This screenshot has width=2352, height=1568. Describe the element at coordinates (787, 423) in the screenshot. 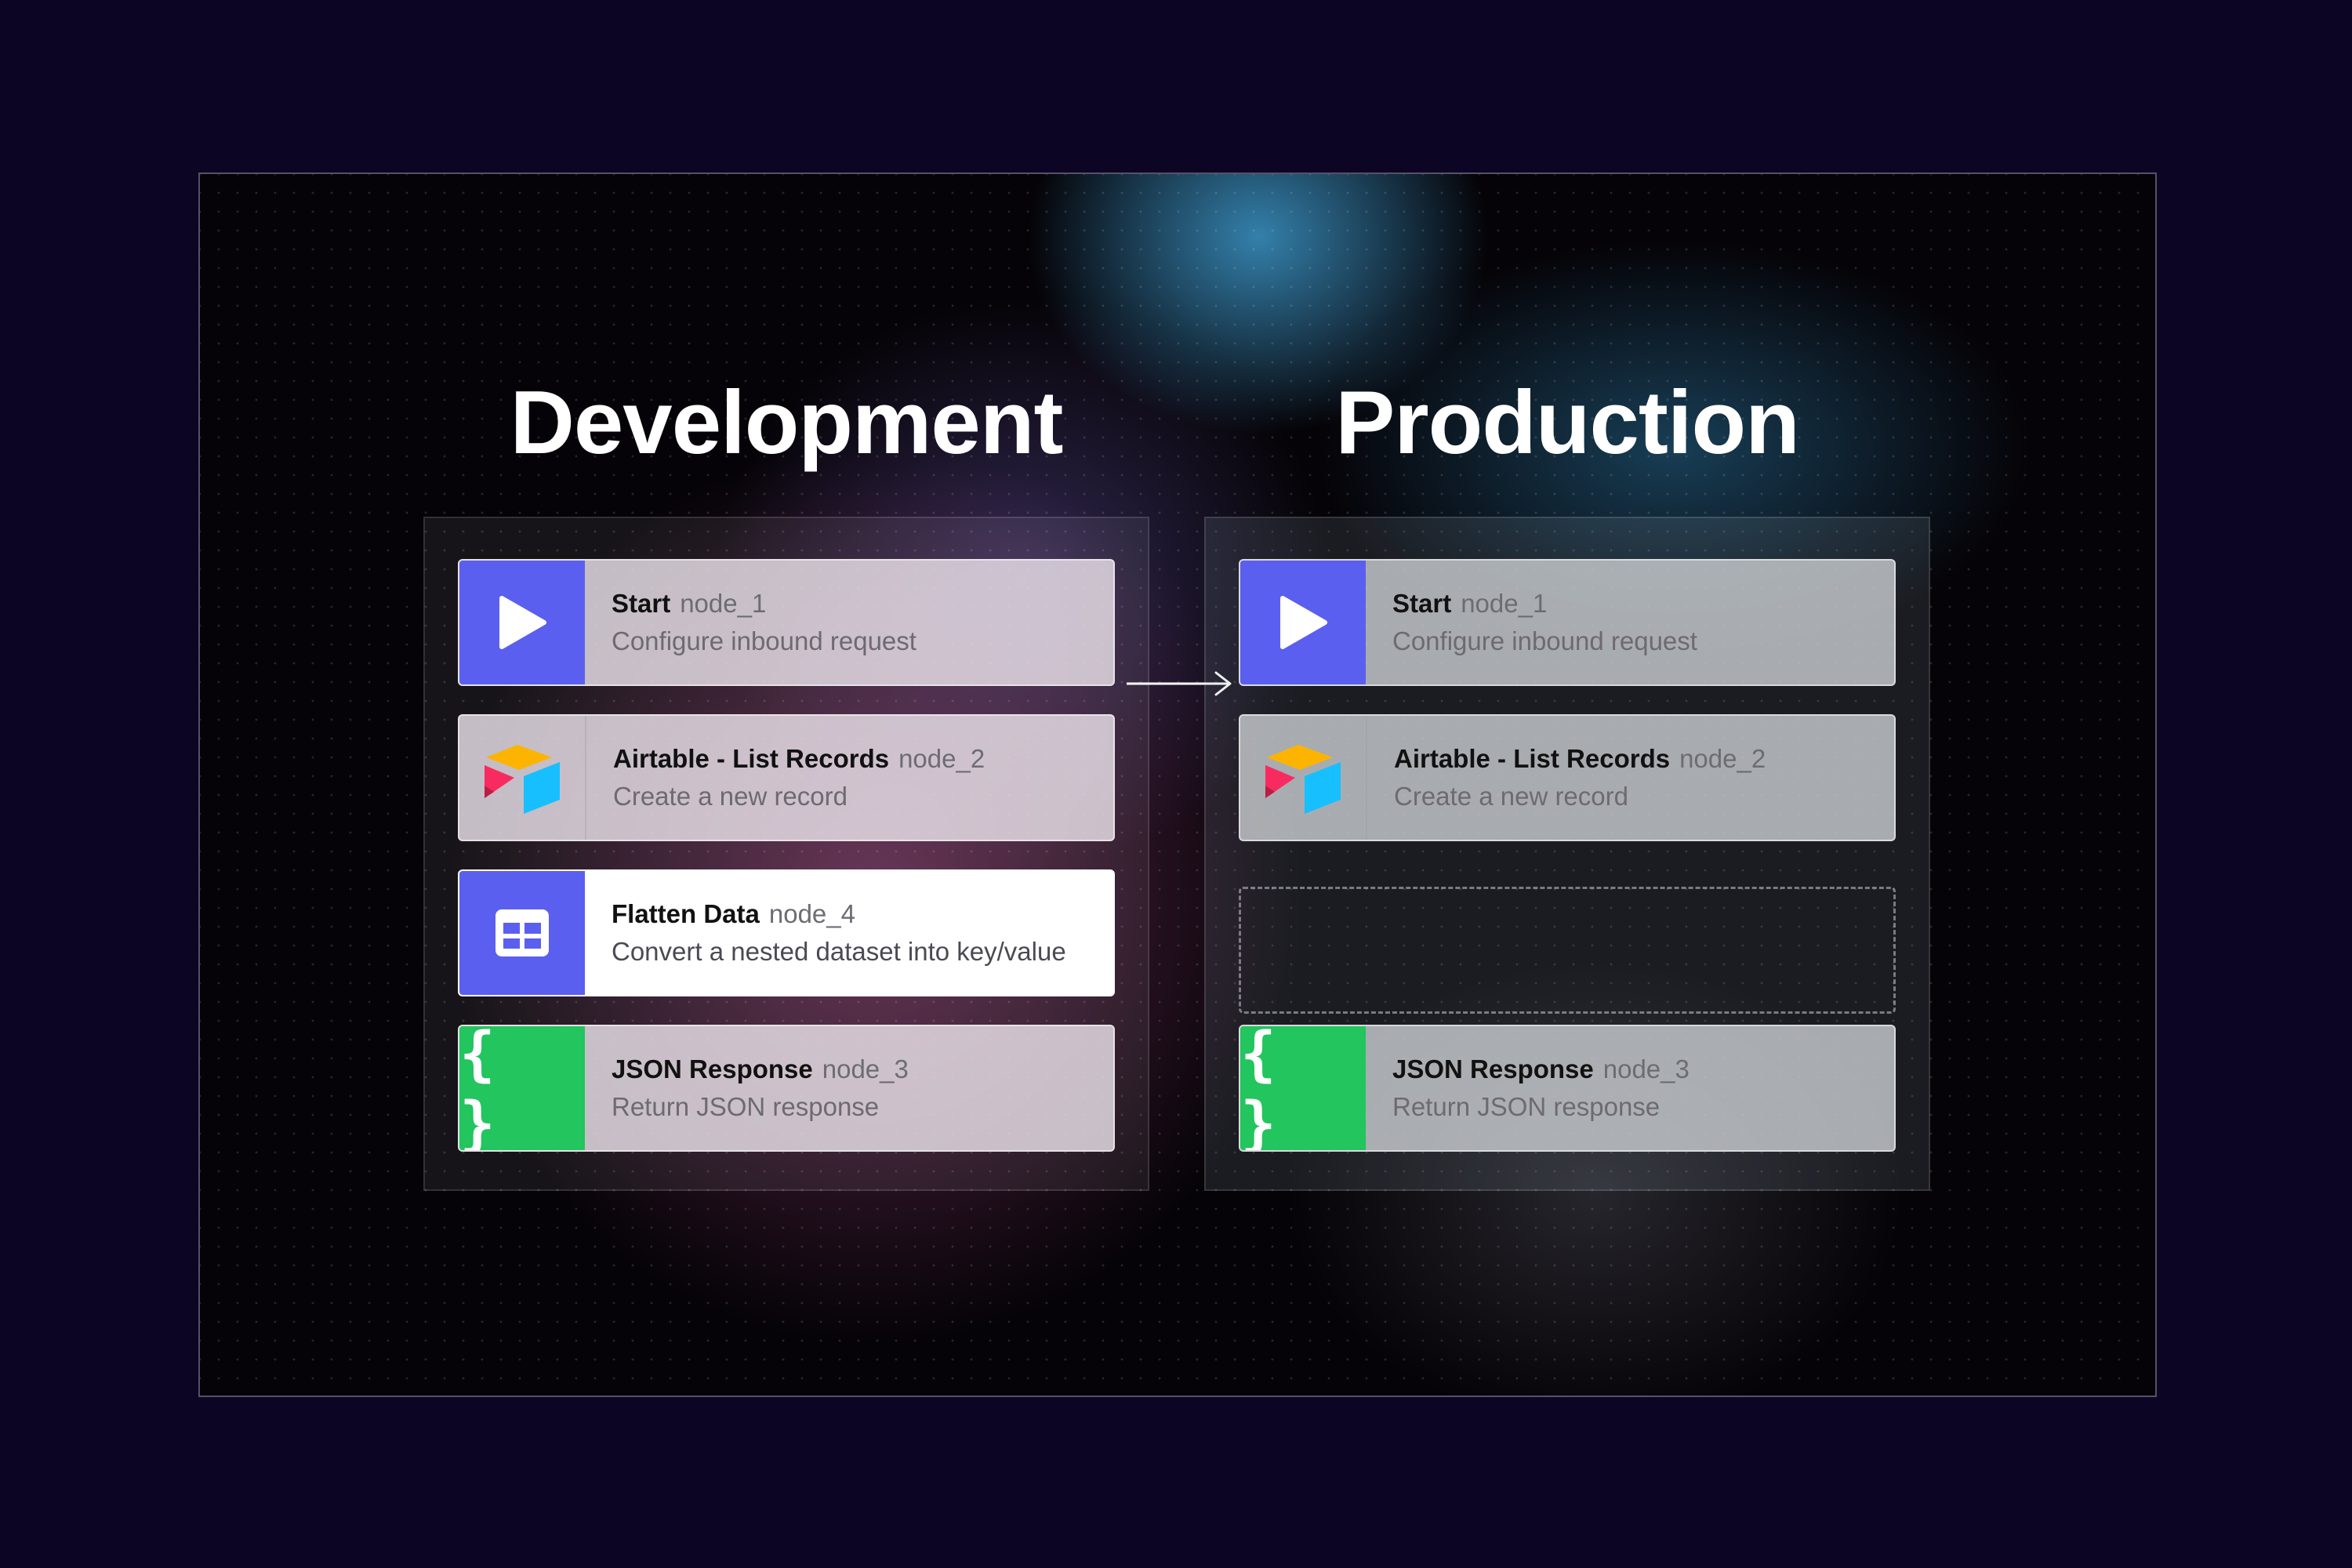

I see `development-heading: Development` at that location.